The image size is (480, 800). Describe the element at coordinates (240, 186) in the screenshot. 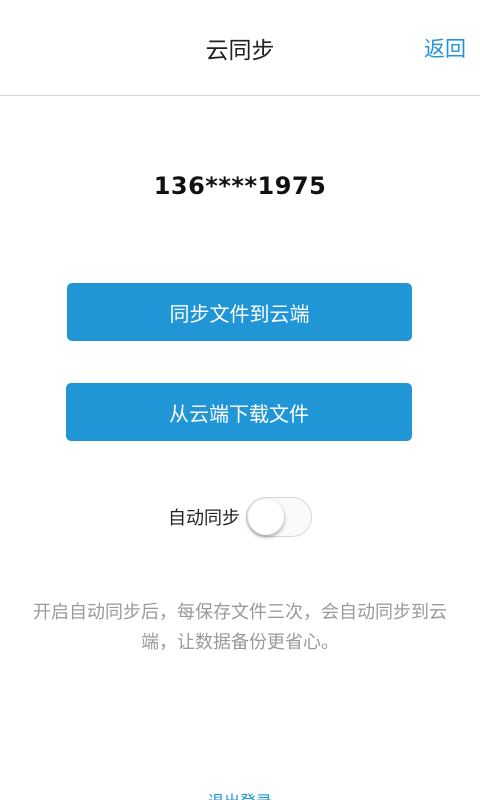

I see `account-phone: 136****1975` at that location.